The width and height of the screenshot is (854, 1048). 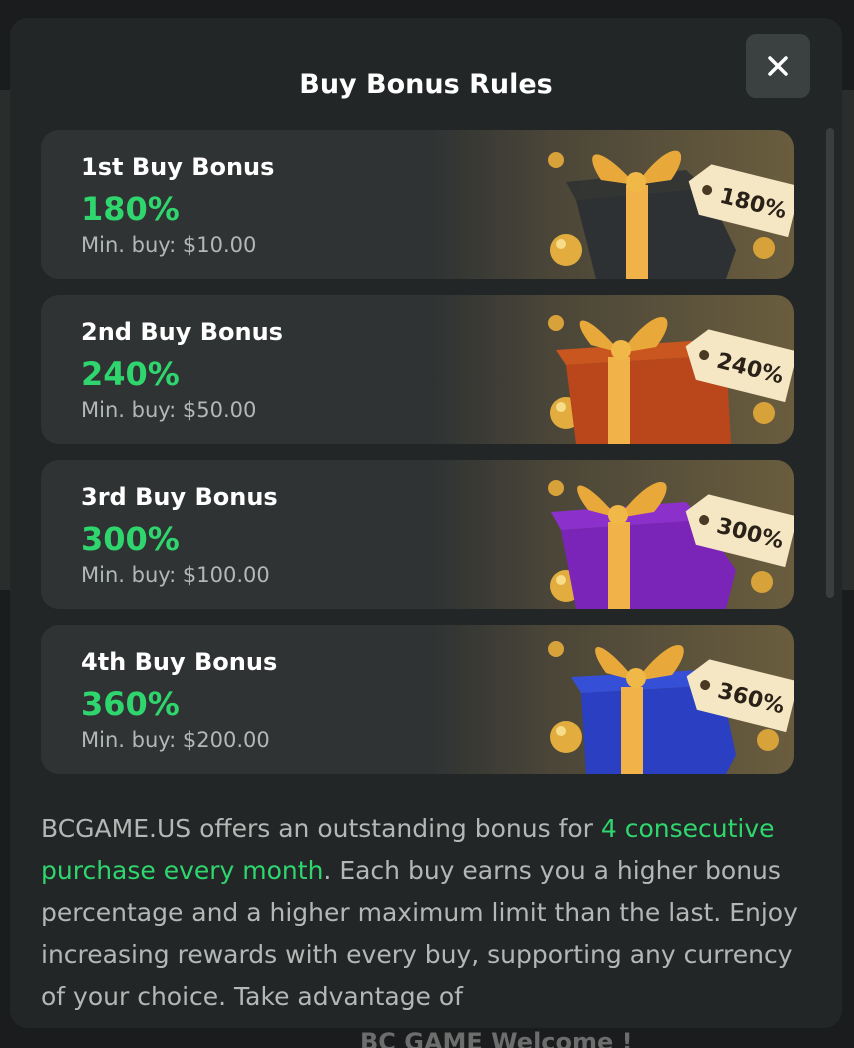 What do you see at coordinates (671, 379) in the screenshot?
I see `gift-box-illustration: 240%` at bounding box center [671, 379].